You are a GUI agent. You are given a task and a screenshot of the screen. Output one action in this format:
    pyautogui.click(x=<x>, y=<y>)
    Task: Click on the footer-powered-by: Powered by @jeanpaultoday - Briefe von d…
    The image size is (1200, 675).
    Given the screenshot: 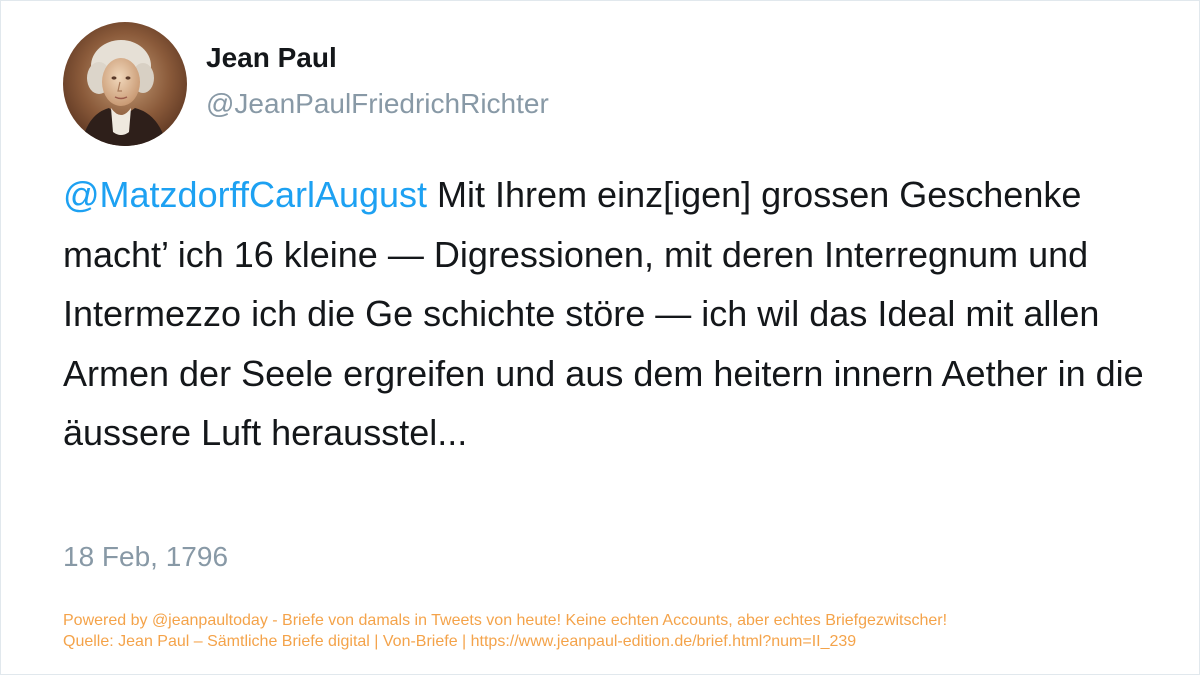 What is the action you would take?
    pyautogui.click(x=505, y=620)
    